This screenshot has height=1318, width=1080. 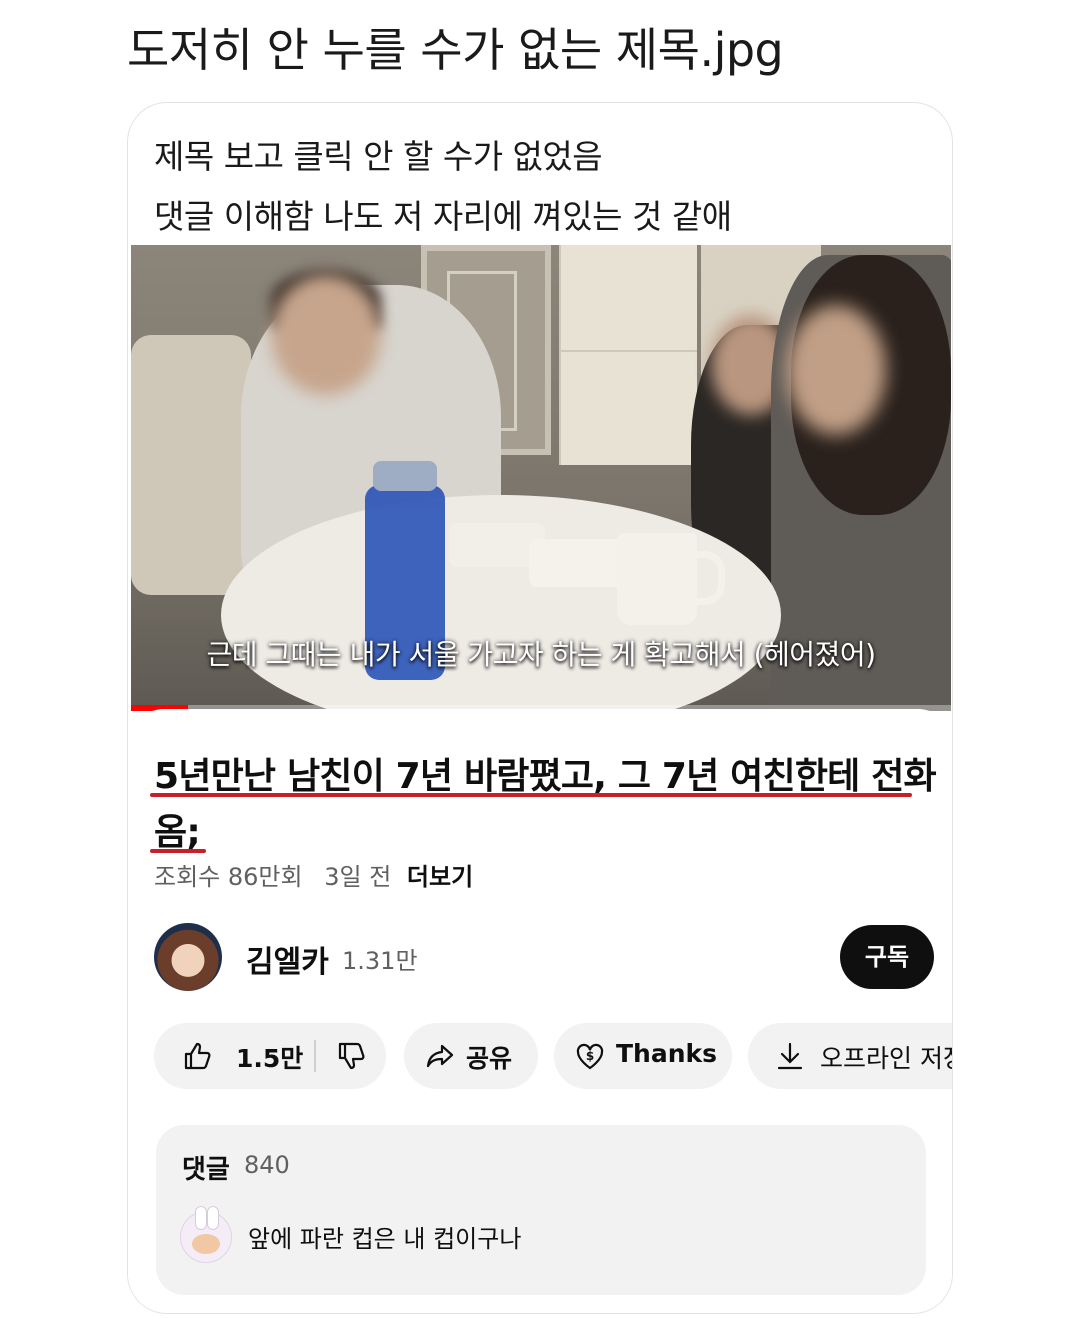 What do you see at coordinates (577, 563) in the screenshot?
I see `scene-food-box` at bounding box center [577, 563].